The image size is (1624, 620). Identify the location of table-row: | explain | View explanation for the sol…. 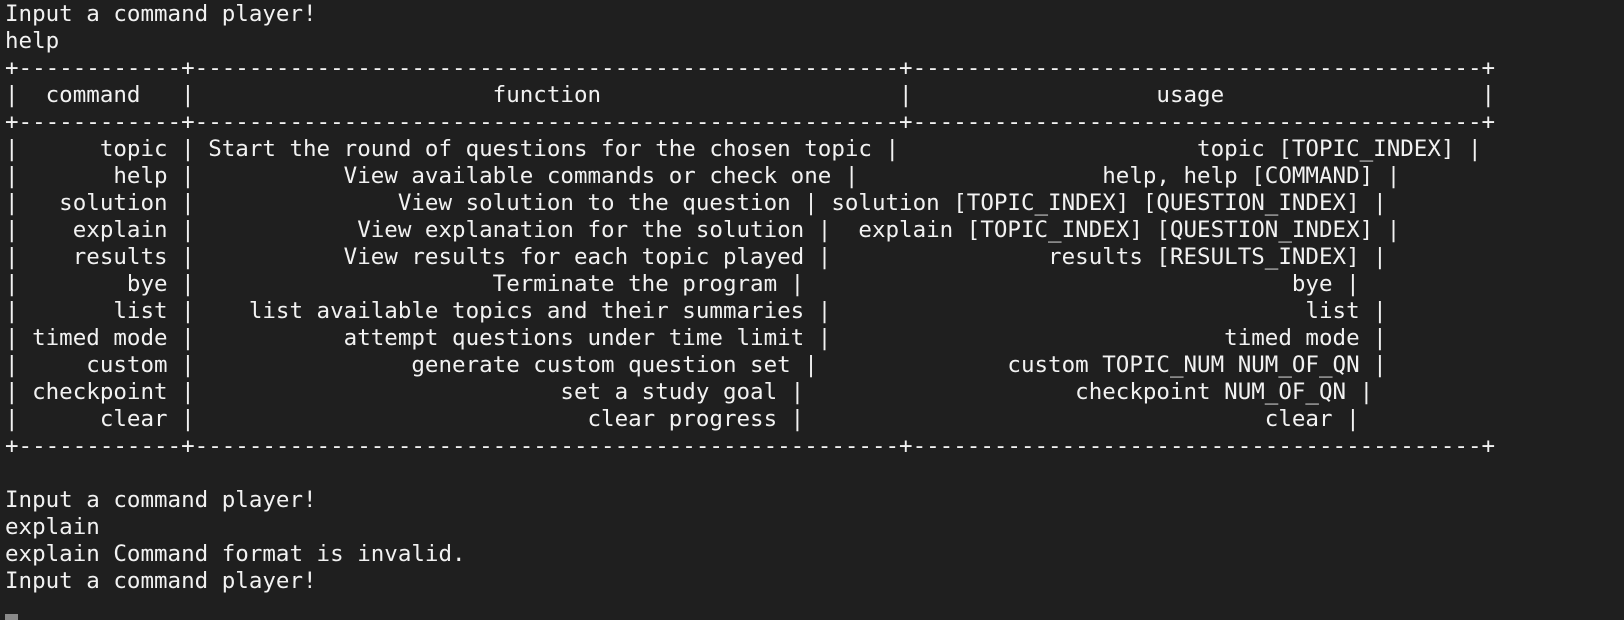
(703, 230).